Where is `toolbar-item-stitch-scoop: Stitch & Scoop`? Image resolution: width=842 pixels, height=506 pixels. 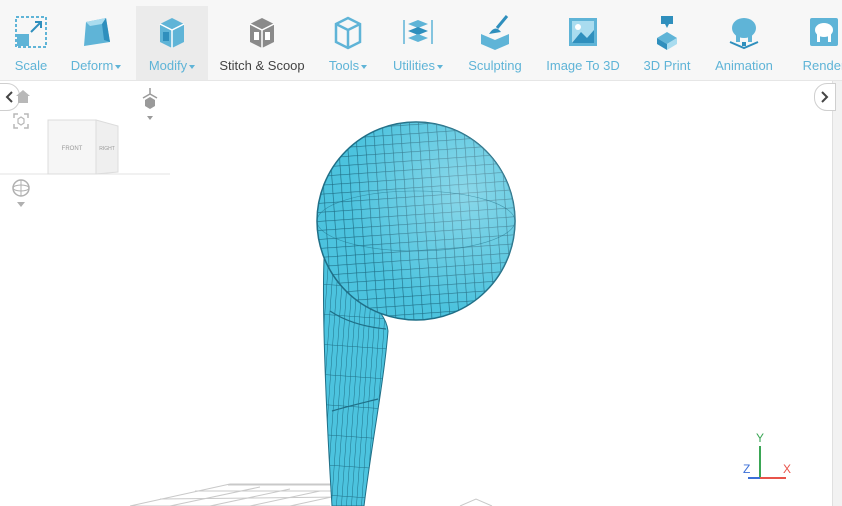 toolbar-item-stitch-scoop: Stitch & Scoop is located at coordinates (262, 42).